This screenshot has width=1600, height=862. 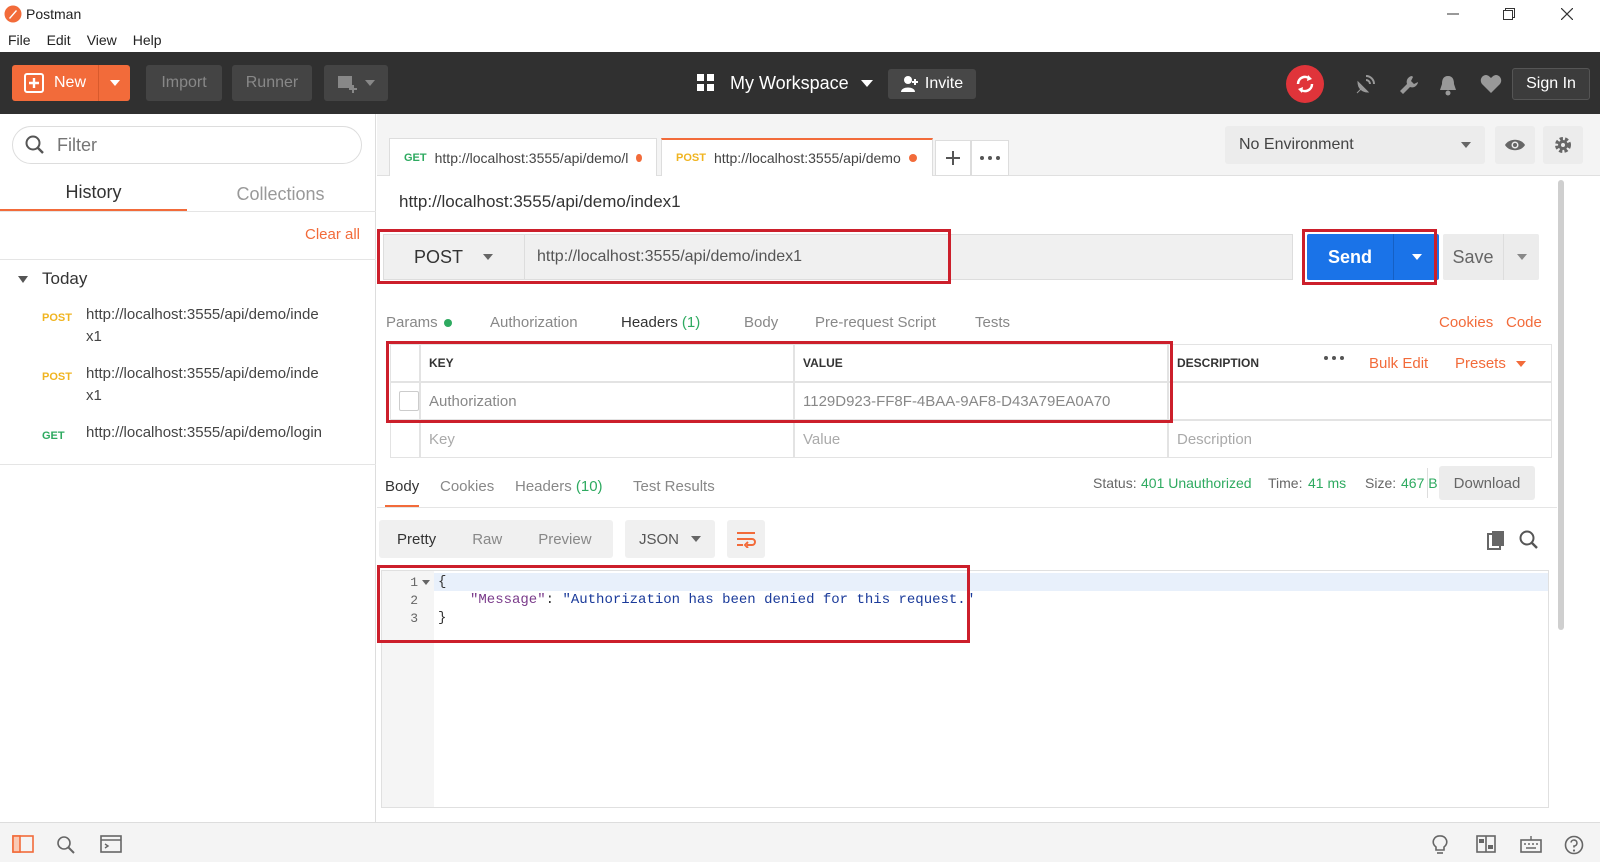 I want to click on history-url: http://localhost:3555/api/demo/login, so click(x=204, y=432).